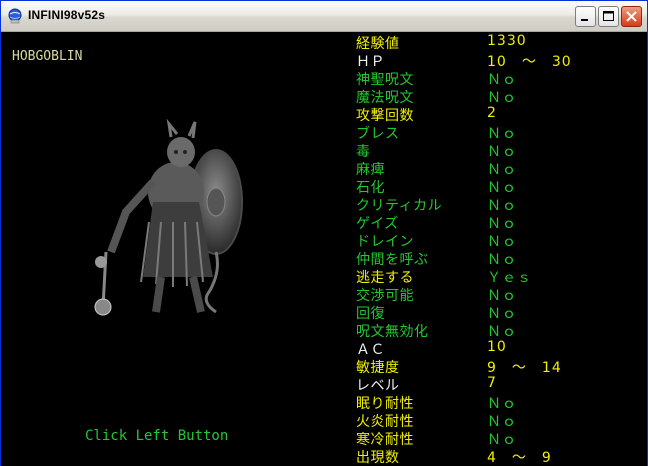 Image resolution: width=648 pixels, height=466 pixels. Describe the element at coordinates (15, 16) in the screenshot. I see `app-globe-icon` at that location.